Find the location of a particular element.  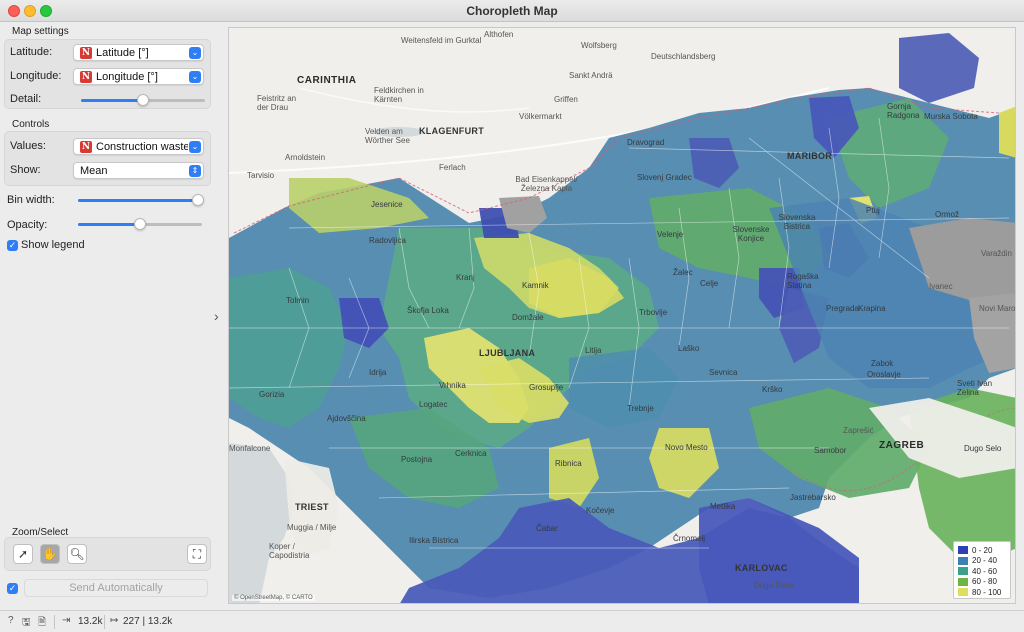

map-label-kocevje: Kočevje is located at coordinates (600, 510).